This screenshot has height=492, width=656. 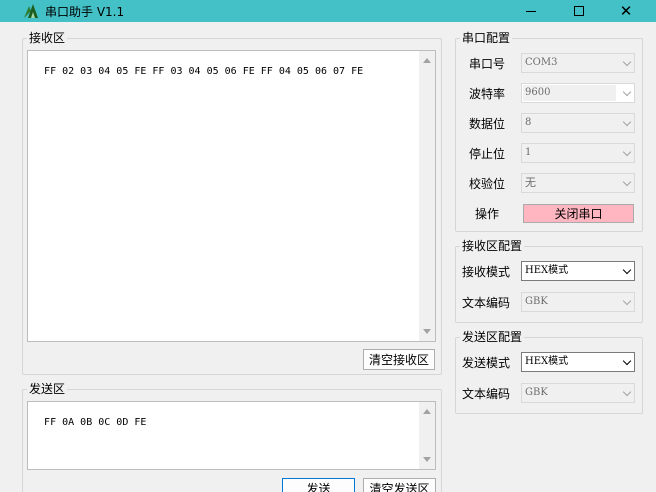 What do you see at coordinates (578, 153) in the screenshot?
I see `stopbits-select: 1` at bounding box center [578, 153].